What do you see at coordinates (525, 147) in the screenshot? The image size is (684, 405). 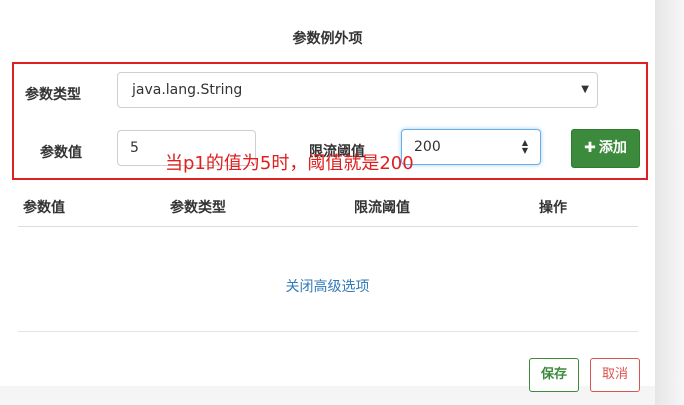 I see `spinner-icon: ▲ ▼` at bounding box center [525, 147].